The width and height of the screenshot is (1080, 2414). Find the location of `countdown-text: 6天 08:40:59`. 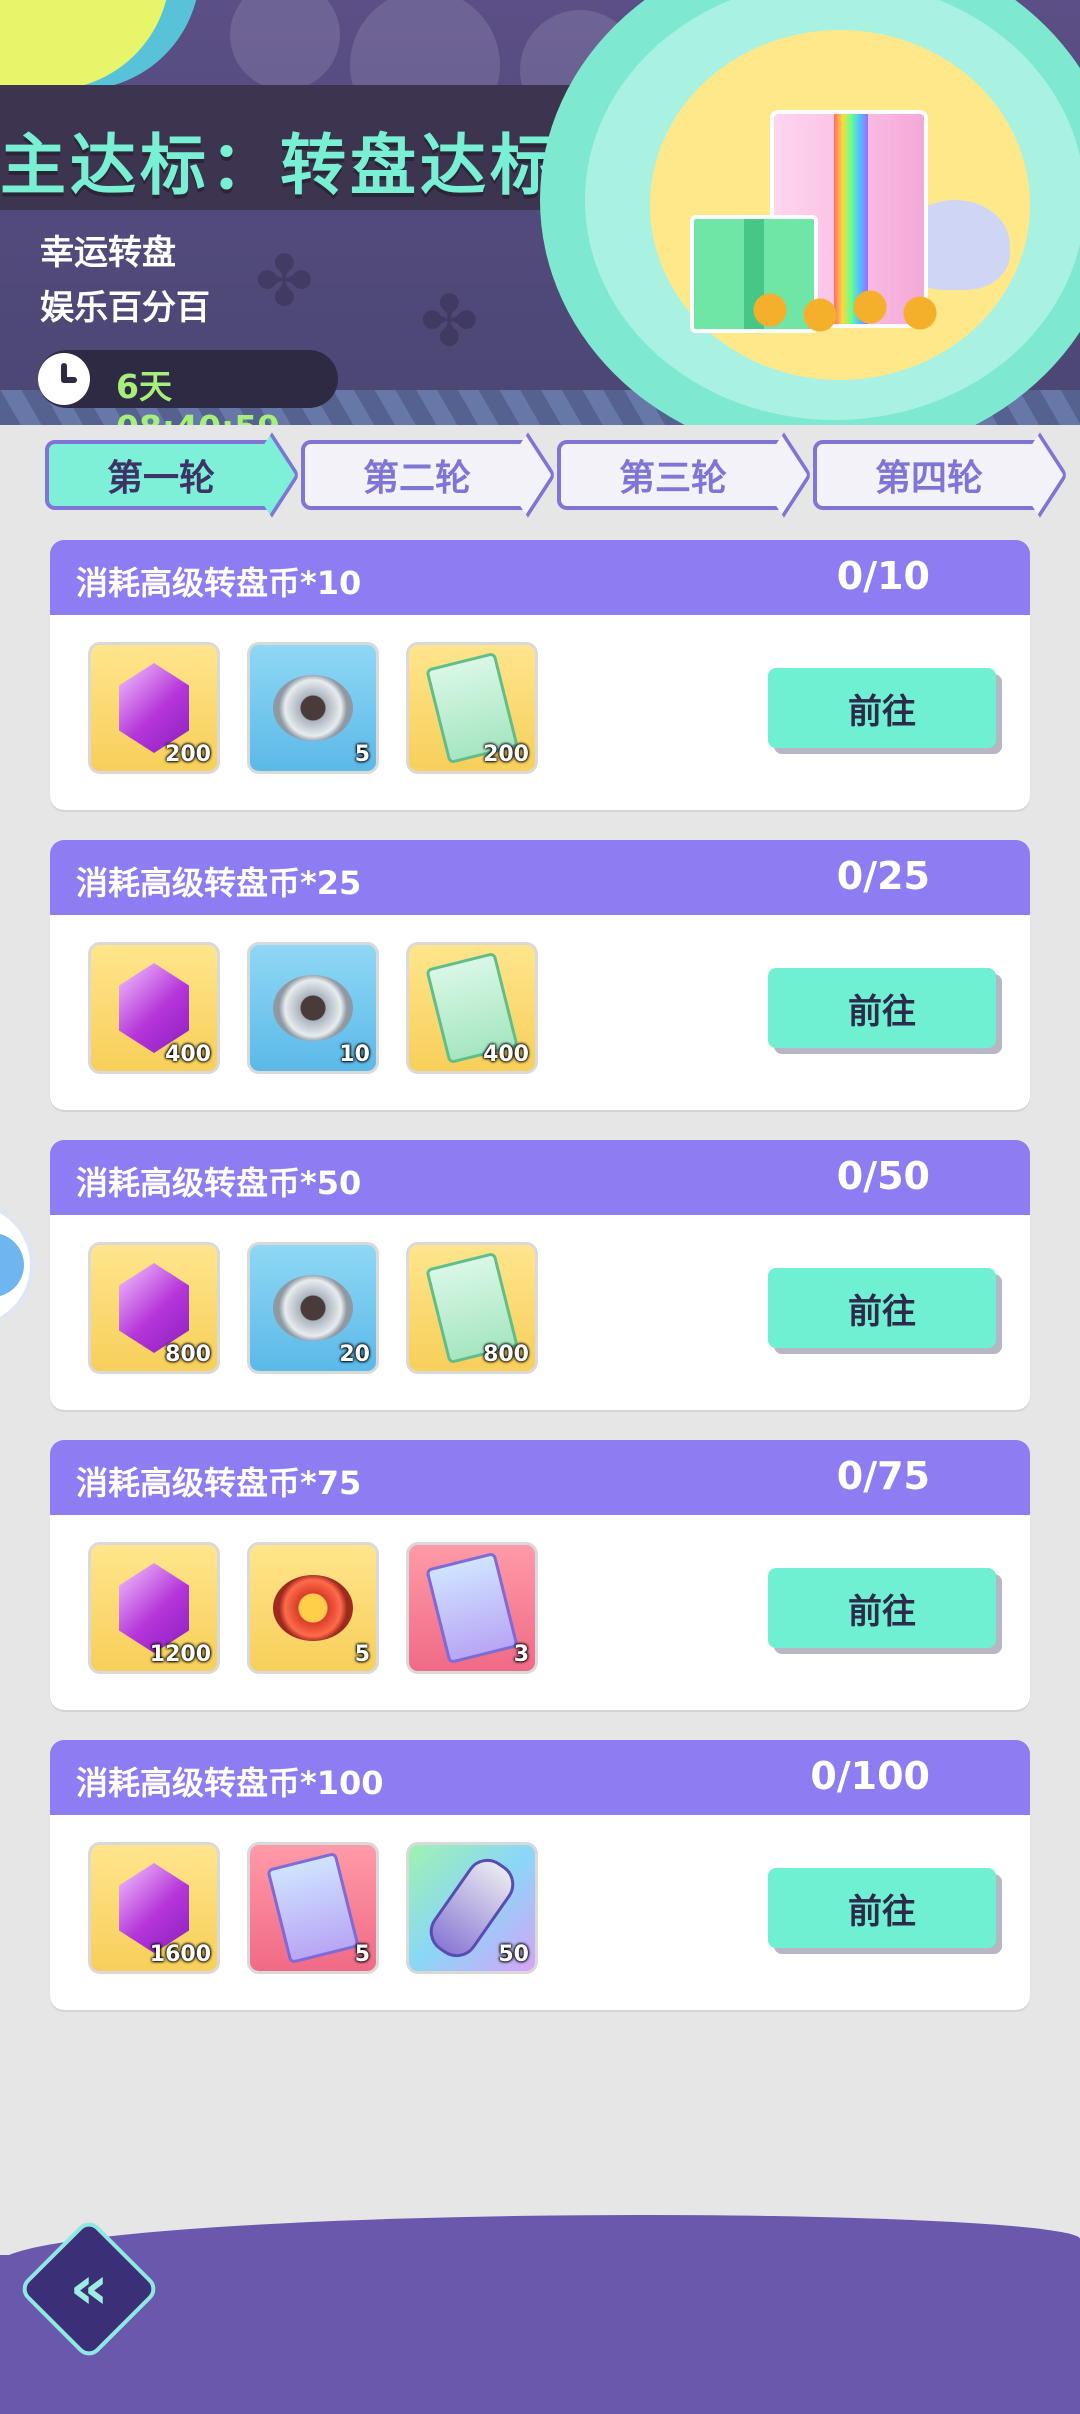

countdown-text: 6天 08:40:59 is located at coordinates (198, 396).